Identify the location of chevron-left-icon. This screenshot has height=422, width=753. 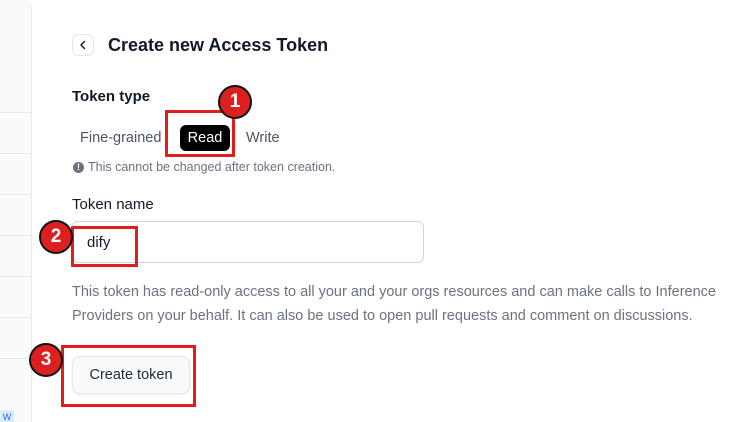
(83, 45).